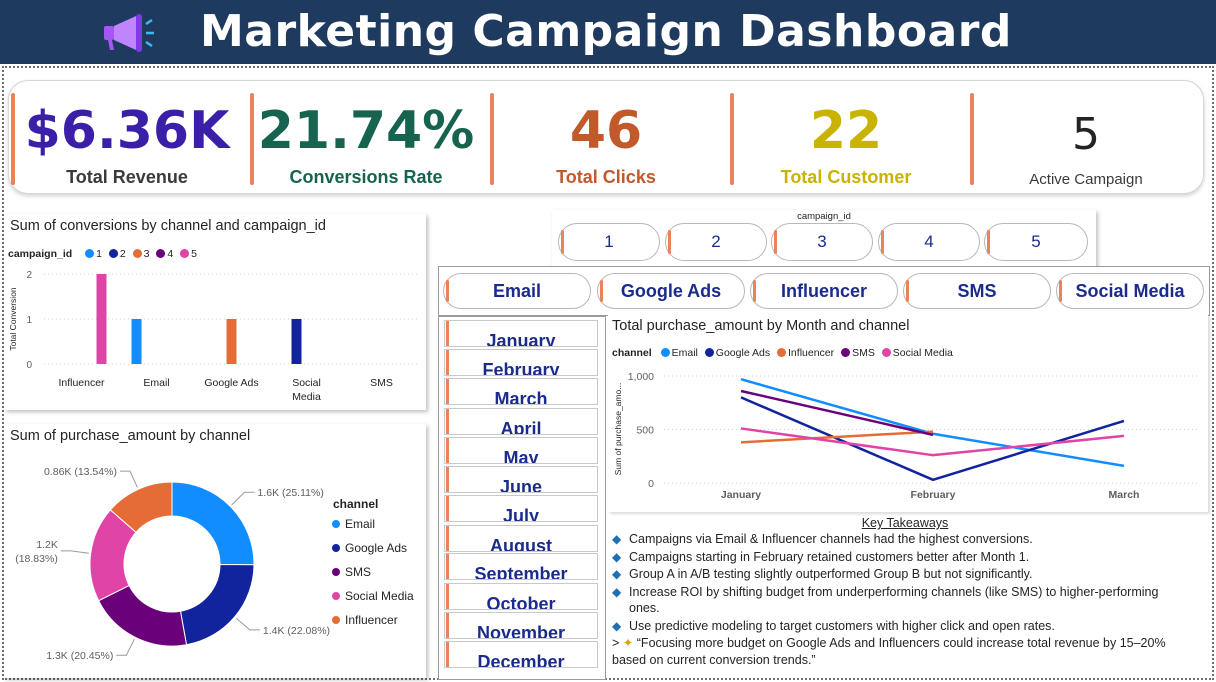  Describe the element at coordinates (645, 431) in the screenshot. I see `y-tick-label: 500` at that location.